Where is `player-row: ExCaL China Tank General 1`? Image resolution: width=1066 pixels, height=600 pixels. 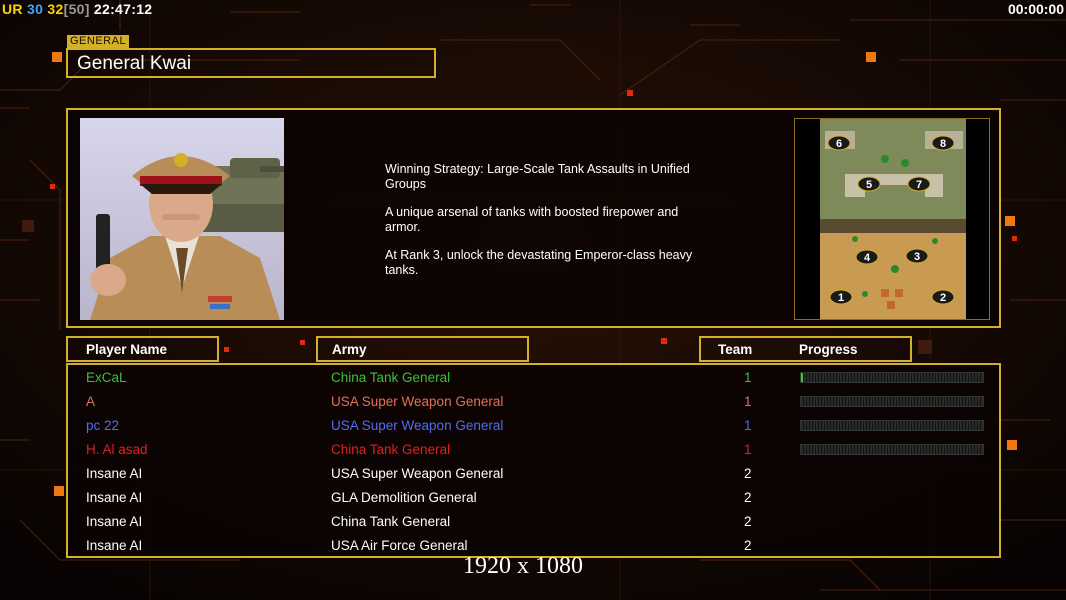
player-row: ExCaL China Tank General 1 is located at coordinates (533, 380).